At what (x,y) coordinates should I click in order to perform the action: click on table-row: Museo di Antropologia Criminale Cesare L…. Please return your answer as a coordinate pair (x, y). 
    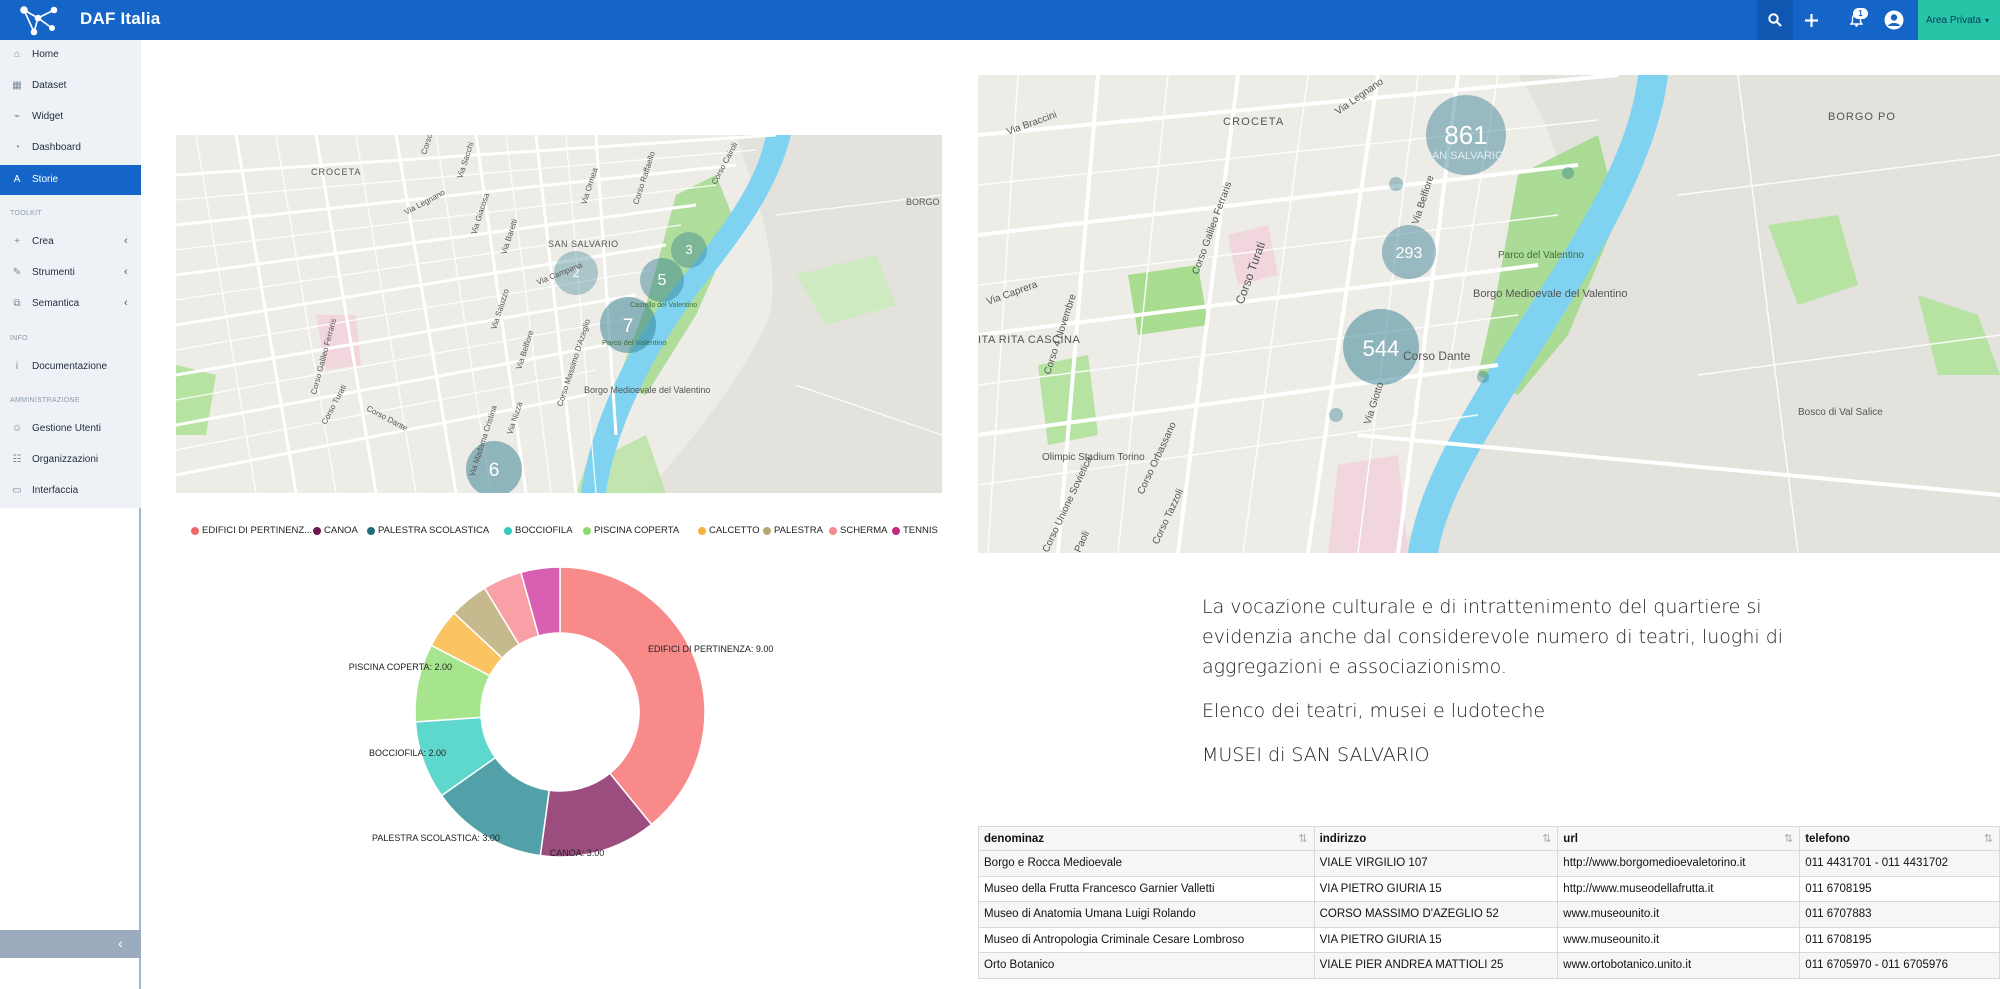
    Looking at the image, I should click on (1489, 939).